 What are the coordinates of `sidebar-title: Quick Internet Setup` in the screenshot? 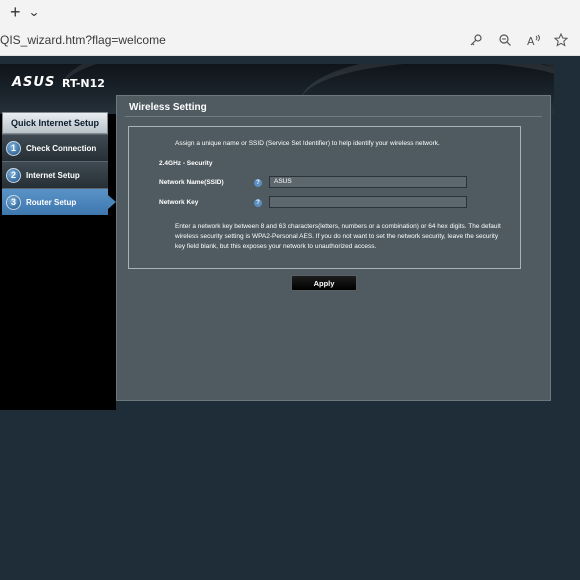 It's located at (55, 123).